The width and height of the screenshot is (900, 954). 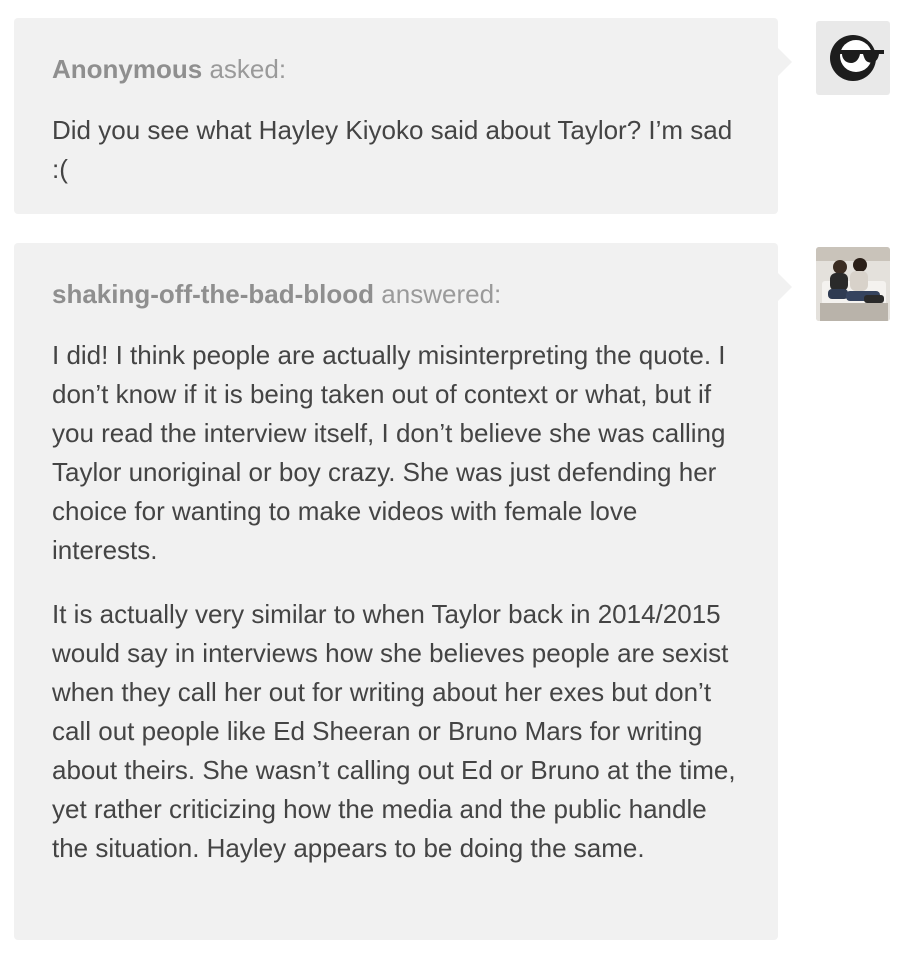 What do you see at coordinates (127, 69) in the screenshot?
I see `asker-name: Anonymous` at bounding box center [127, 69].